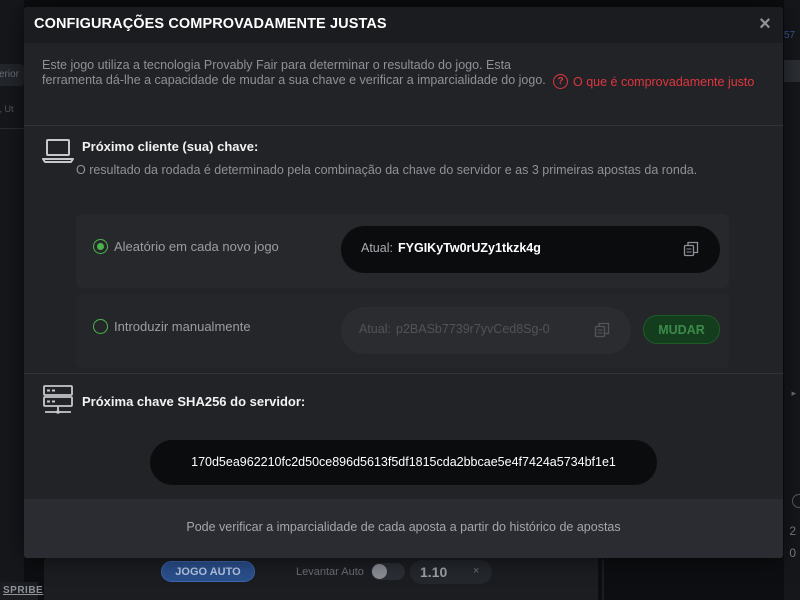 The width and height of the screenshot is (800, 600). I want to click on current-client-seed: Atual: FYGIKyTw0rUZy1tkzk4g, so click(530, 249).